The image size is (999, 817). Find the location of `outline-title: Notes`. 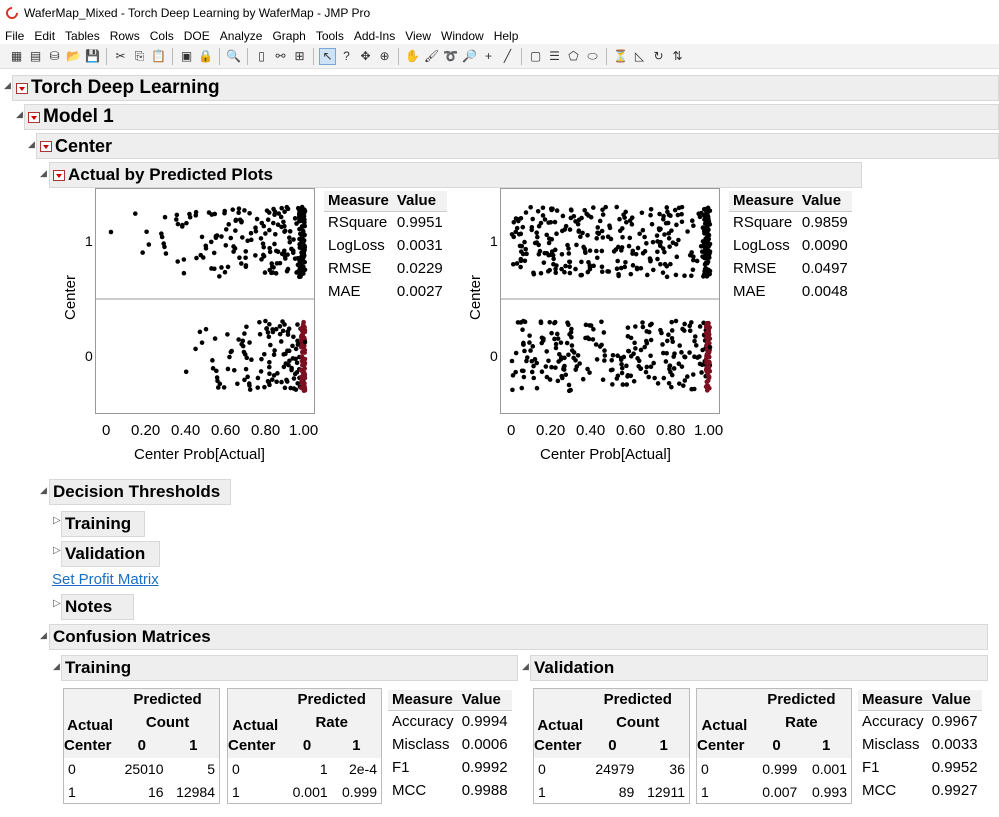

outline-title: Notes is located at coordinates (89, 606).